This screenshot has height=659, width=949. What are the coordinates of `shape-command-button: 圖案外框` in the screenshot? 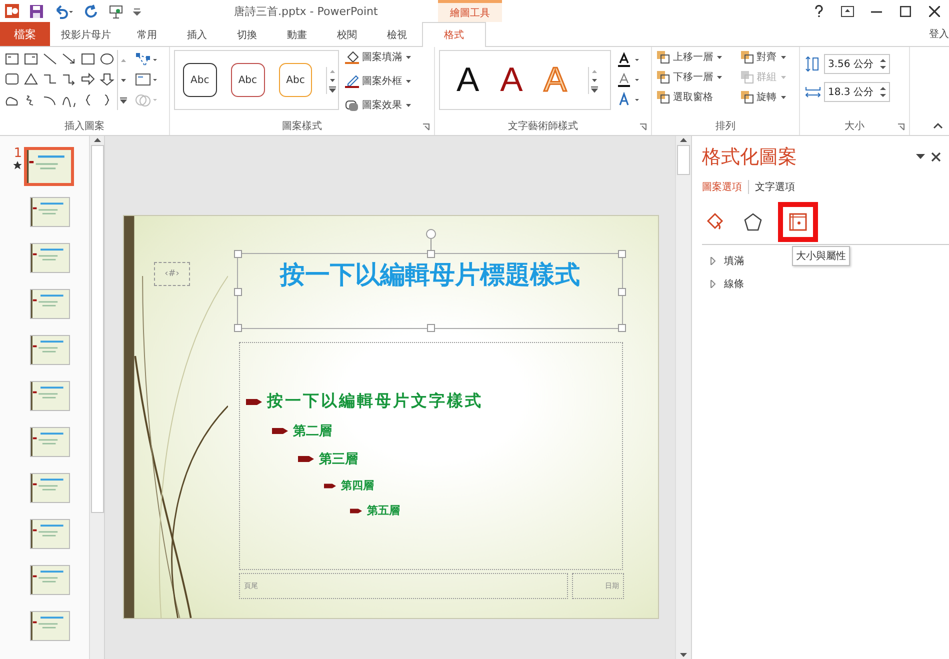 It's located at (378, 81).